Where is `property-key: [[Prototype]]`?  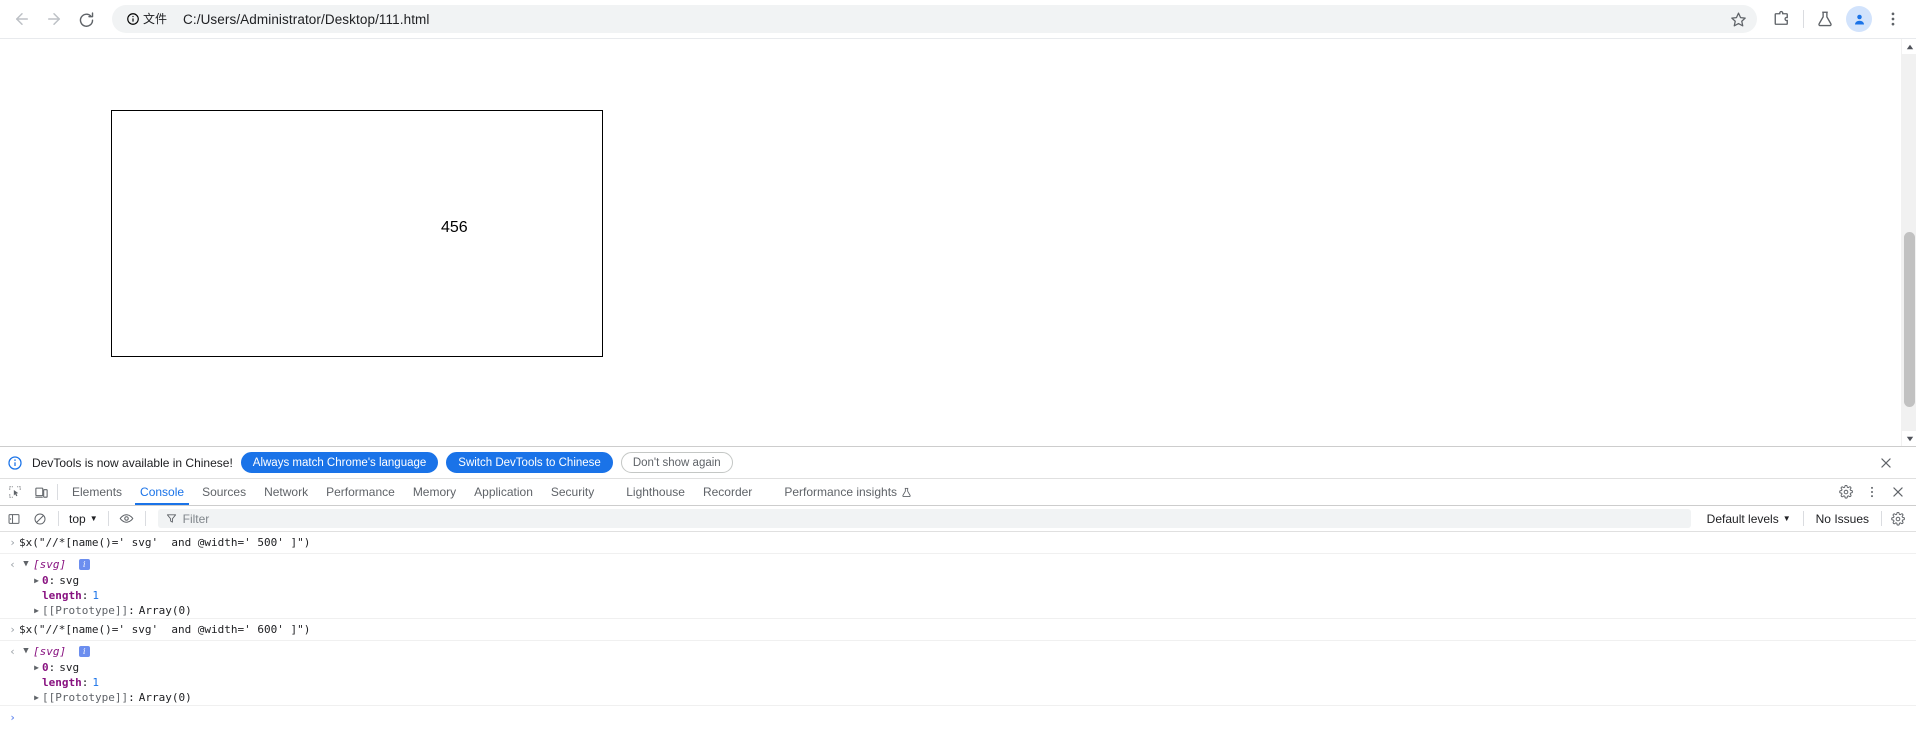
property-key: [[Prototype]] is located at coordinates (85, 610).